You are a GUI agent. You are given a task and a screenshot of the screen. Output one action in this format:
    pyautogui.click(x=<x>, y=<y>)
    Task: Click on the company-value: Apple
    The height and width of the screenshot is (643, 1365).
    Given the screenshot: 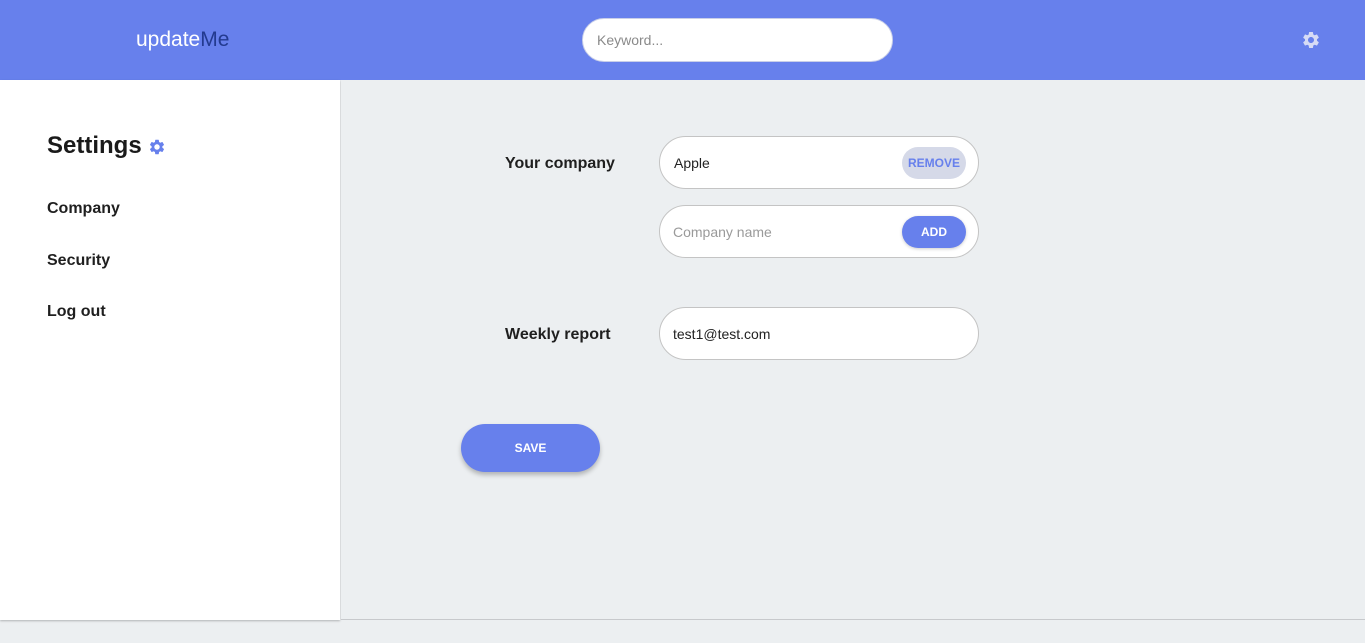 What is the action you would take?
    pyautogui.click(x=692, y=163)
    